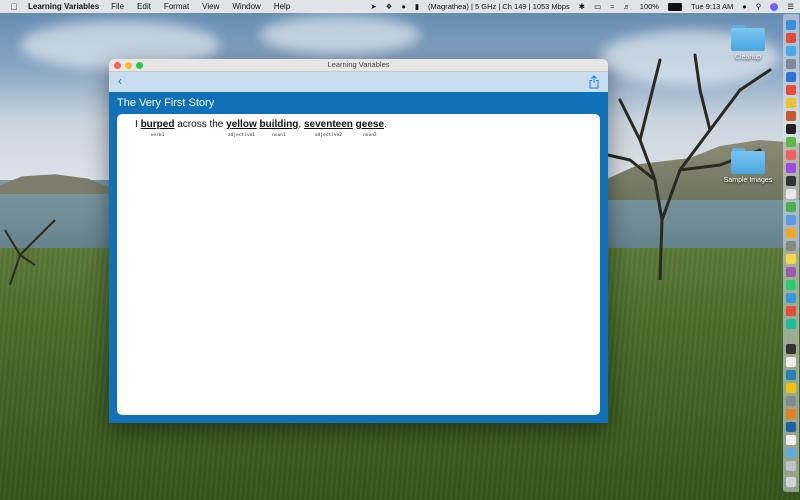  Describe the element at coordinates (370, 128) in the screenshot. I see `variable-word-noun2: geese noun2` at that location.